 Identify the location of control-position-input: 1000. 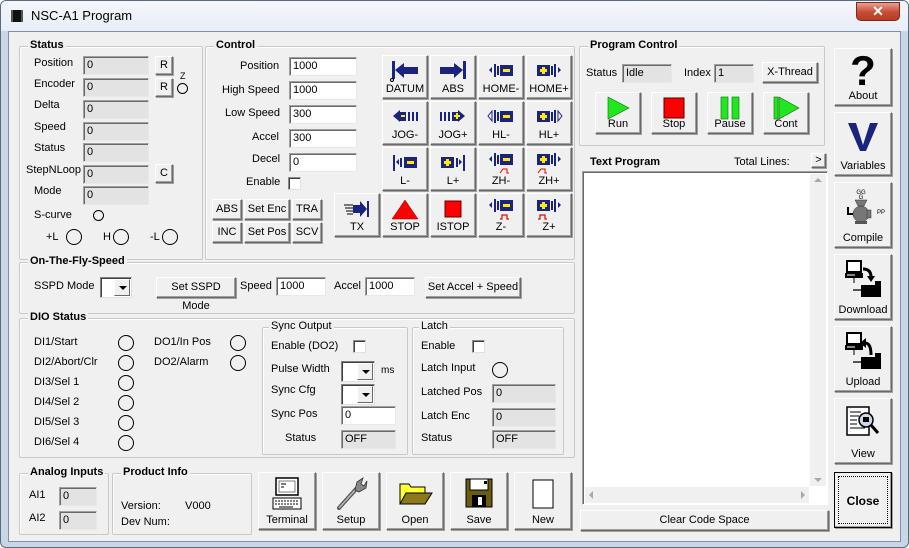
(323, 66).